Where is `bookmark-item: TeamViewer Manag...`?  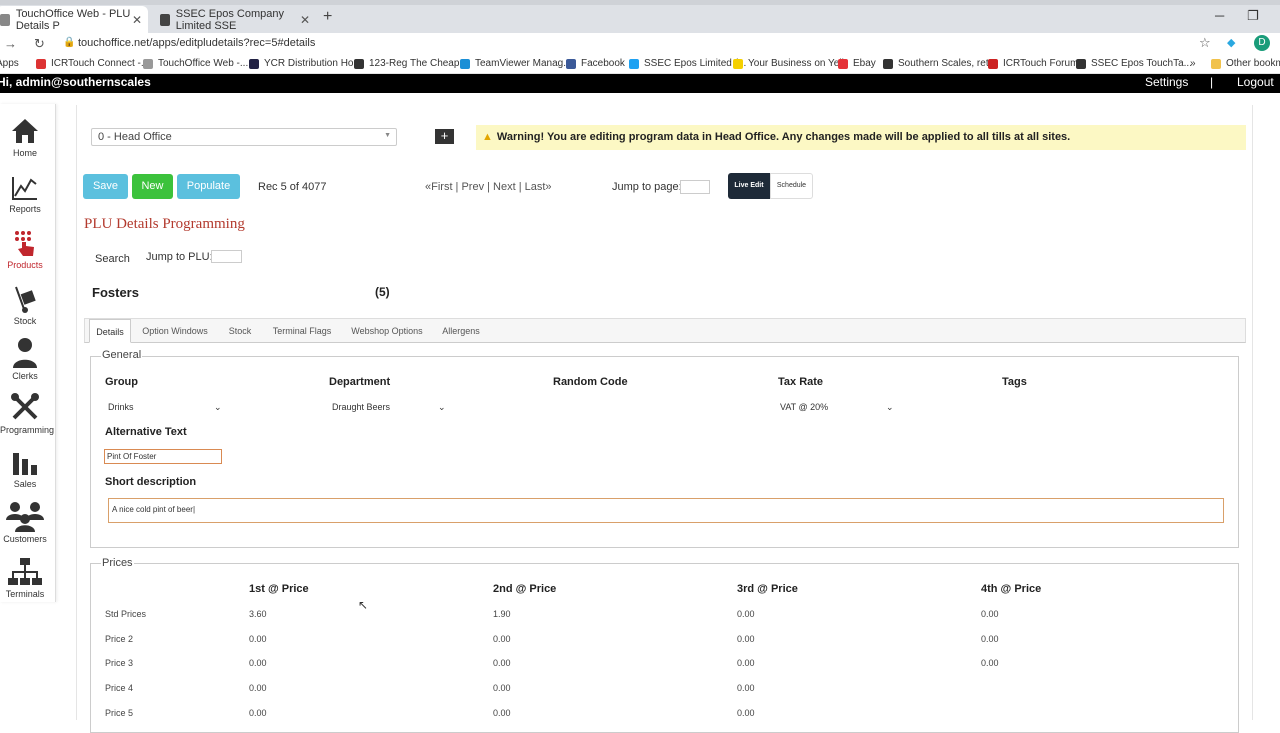
bookmark-item: TeamViewer Manag... is located at coordinates (516, 63).